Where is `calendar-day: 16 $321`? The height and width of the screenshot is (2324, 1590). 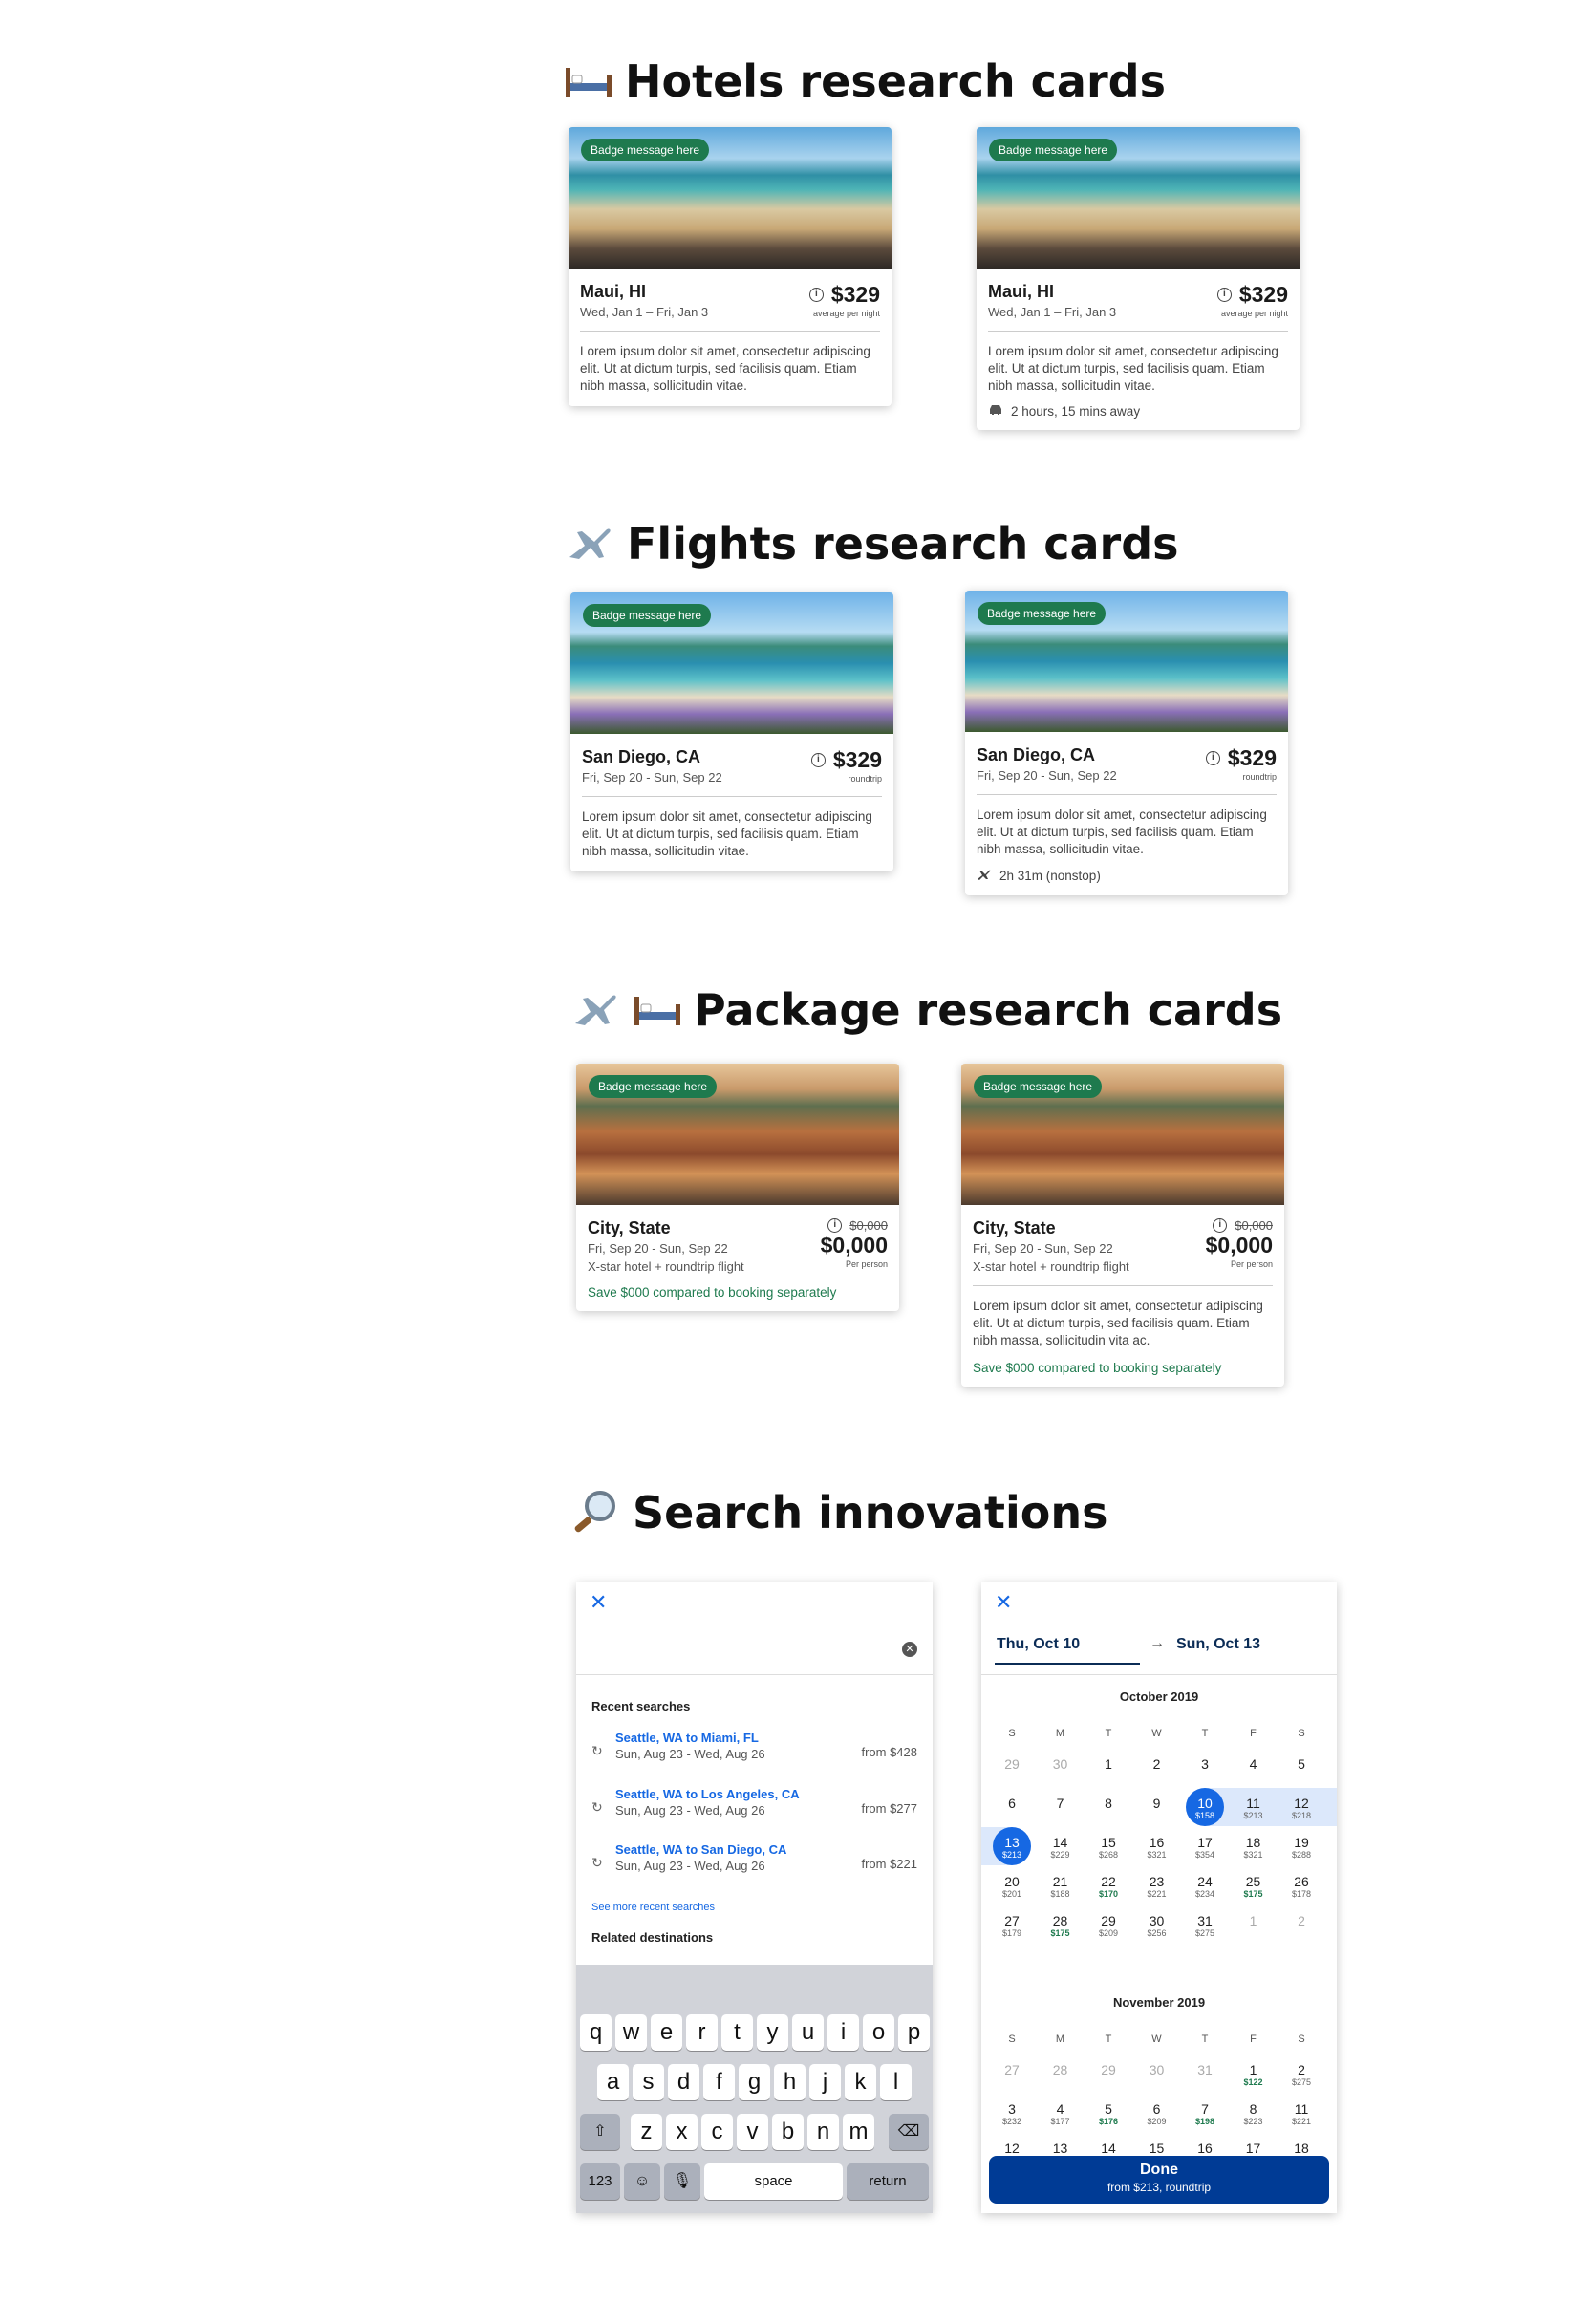
calendar-day: 16 $321 is located at coordinates (1157, 1846).